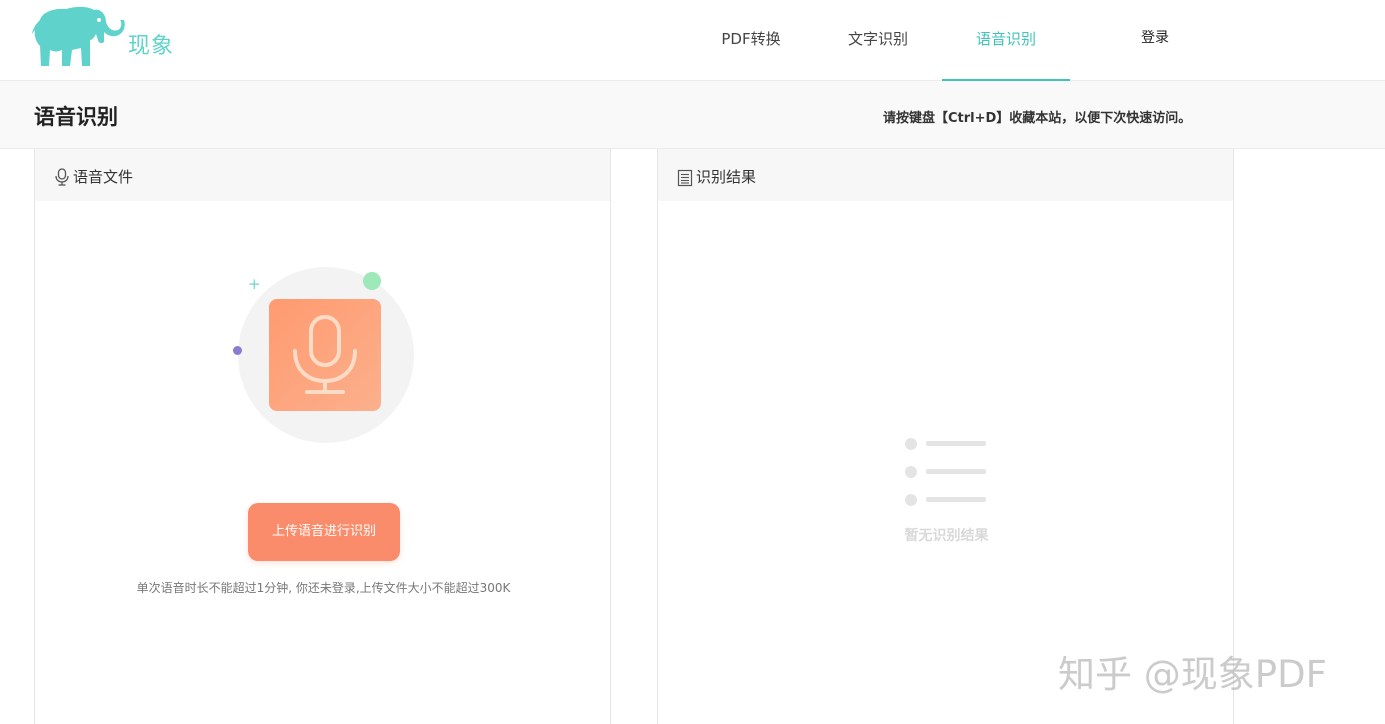  What do you see at coordinates (945, 175) in the screenshot?
I see `result-panel-header: 识别结果` at bounding box center [945, 175].